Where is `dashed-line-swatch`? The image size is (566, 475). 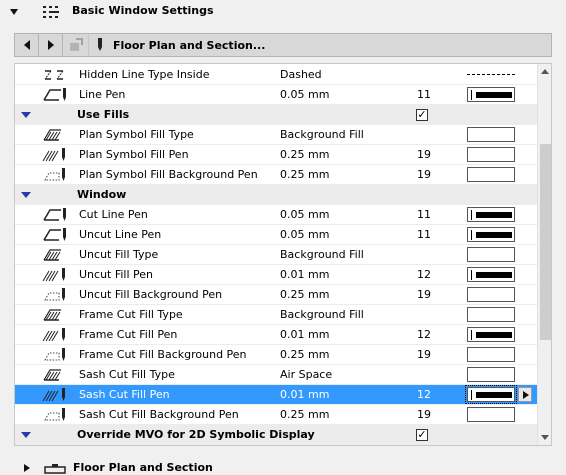
dashed-line-swatch is located at coordinates (491, 74).